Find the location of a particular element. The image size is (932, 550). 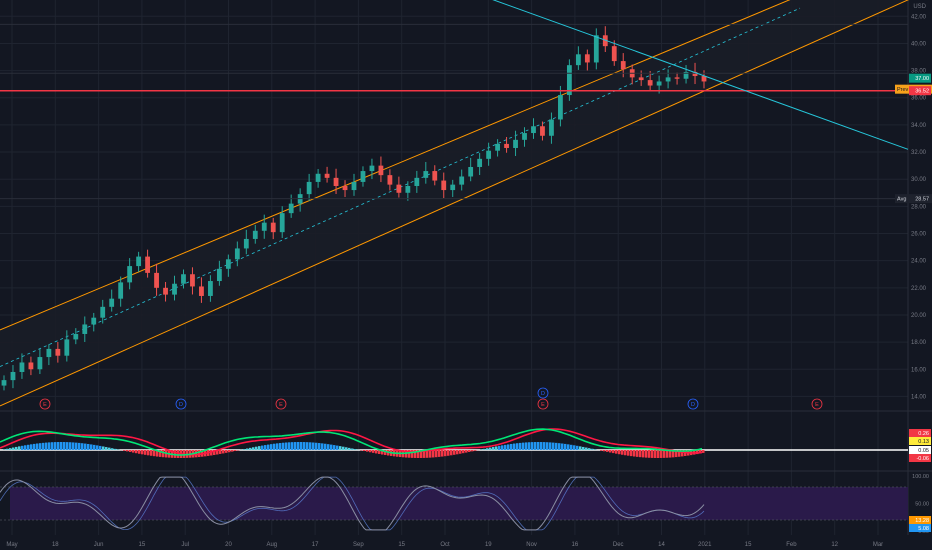

price-tick-label: 22.00 is located at coordinates (919, 289).